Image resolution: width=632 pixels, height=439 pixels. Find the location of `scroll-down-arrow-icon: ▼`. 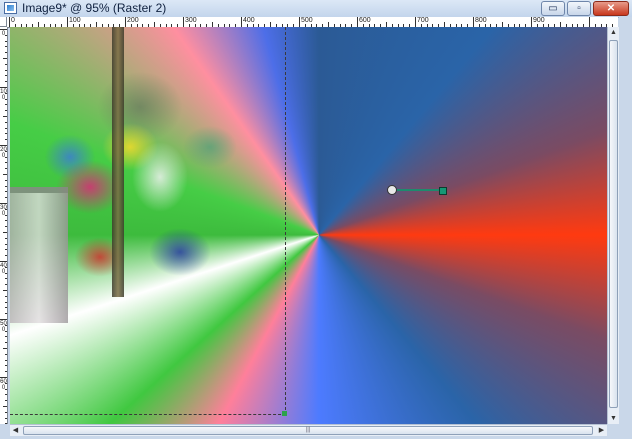

scroll-down-arrow-icon: ▼ is located at coordinates (613, 418).